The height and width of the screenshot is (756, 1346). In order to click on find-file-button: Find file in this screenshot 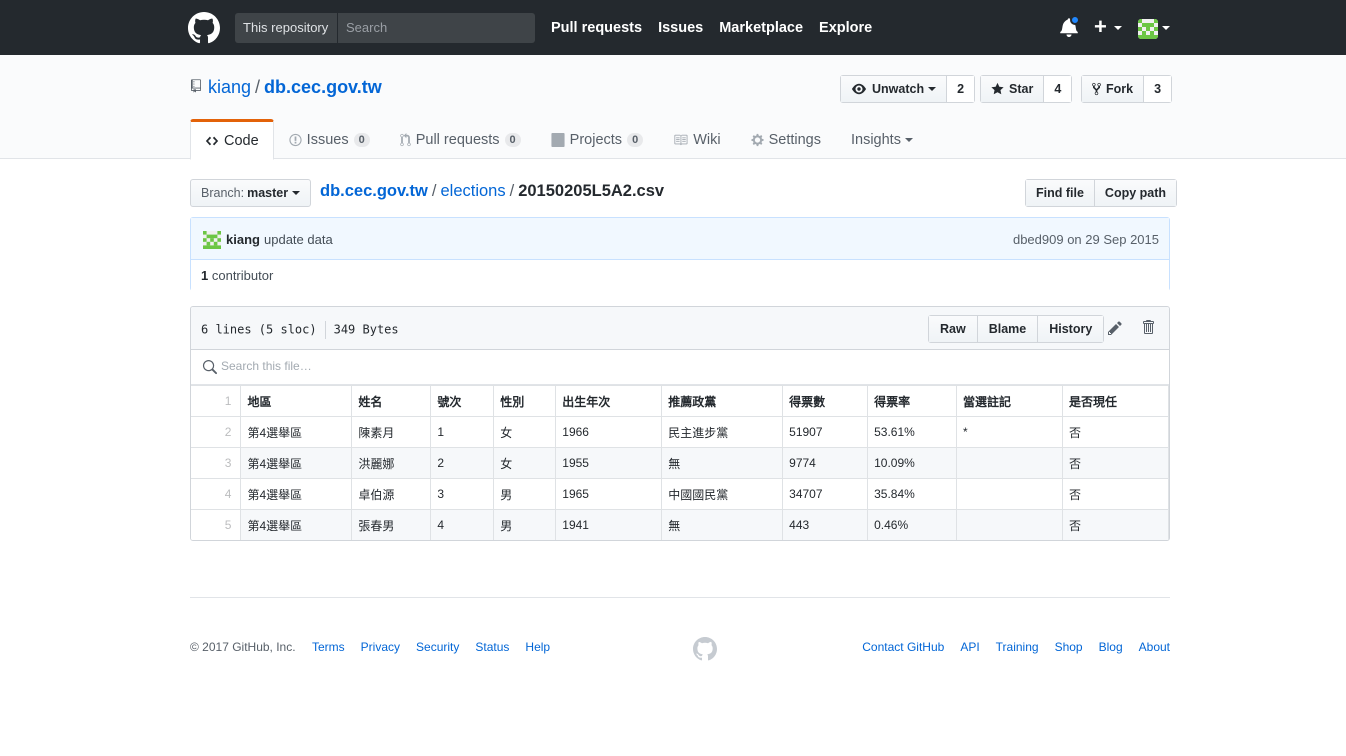, I will do `click(1060, 193)`.